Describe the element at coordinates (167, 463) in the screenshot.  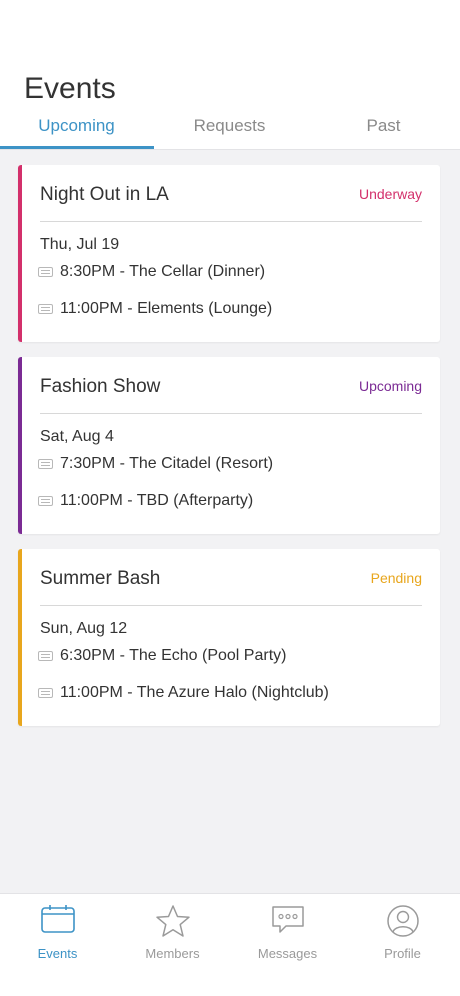
I see `schedule-item-text: 7:30PM - The Citadel (Resort)` at that location.